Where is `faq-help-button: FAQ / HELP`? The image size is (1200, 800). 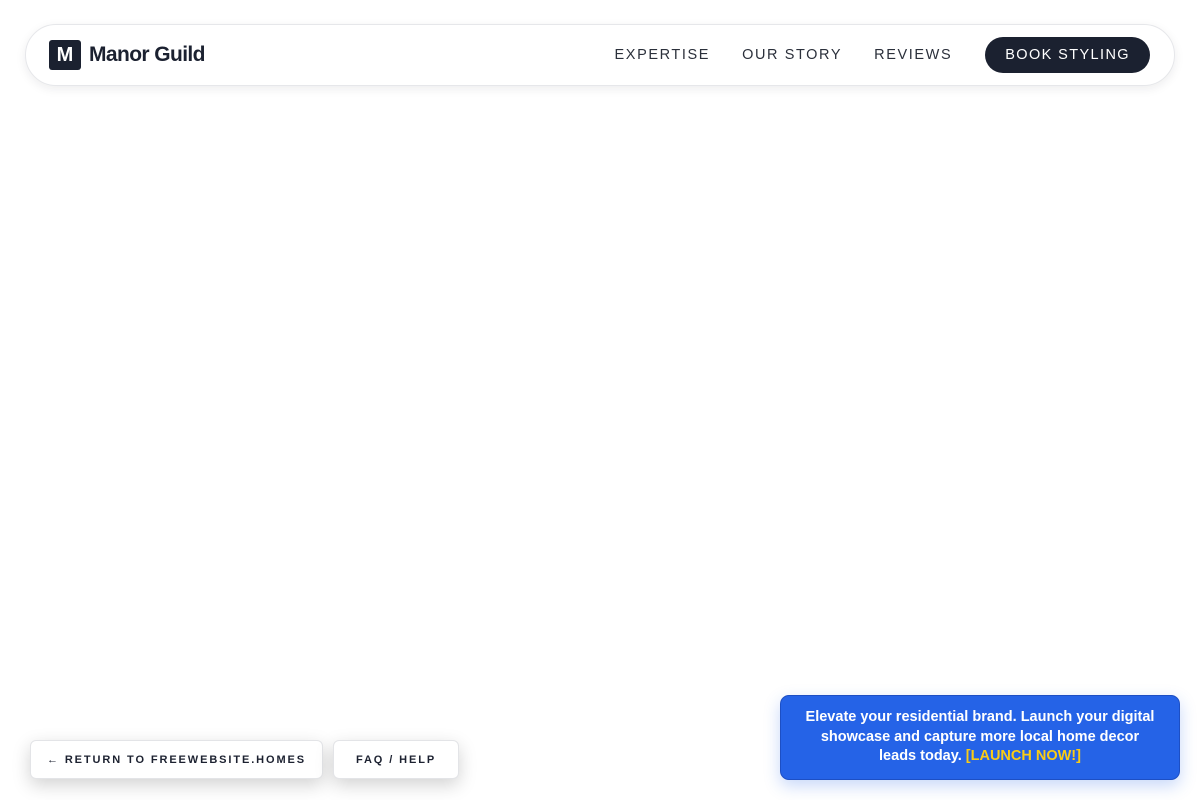 faq-help-button: FAQ / HELP is located at coordinates (396, 759).